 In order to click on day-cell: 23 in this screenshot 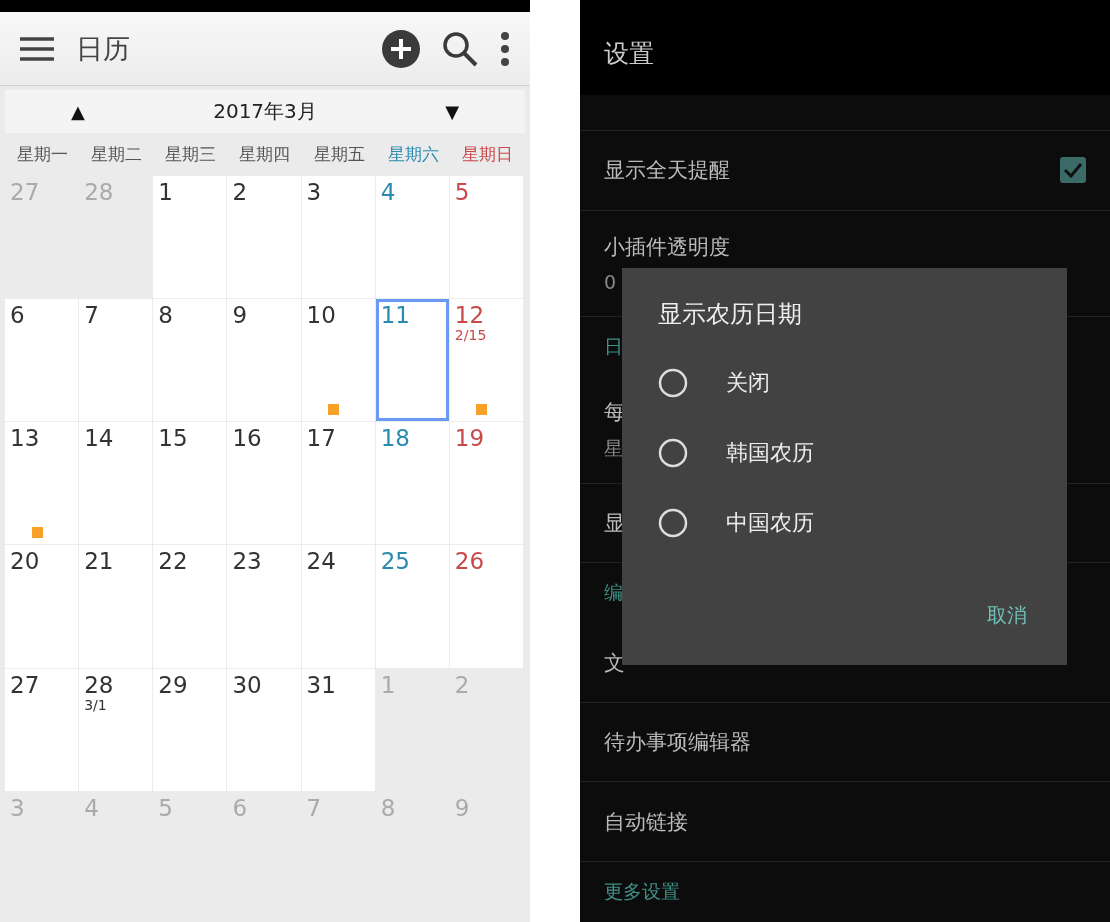, I will do `click(264, 606)`.